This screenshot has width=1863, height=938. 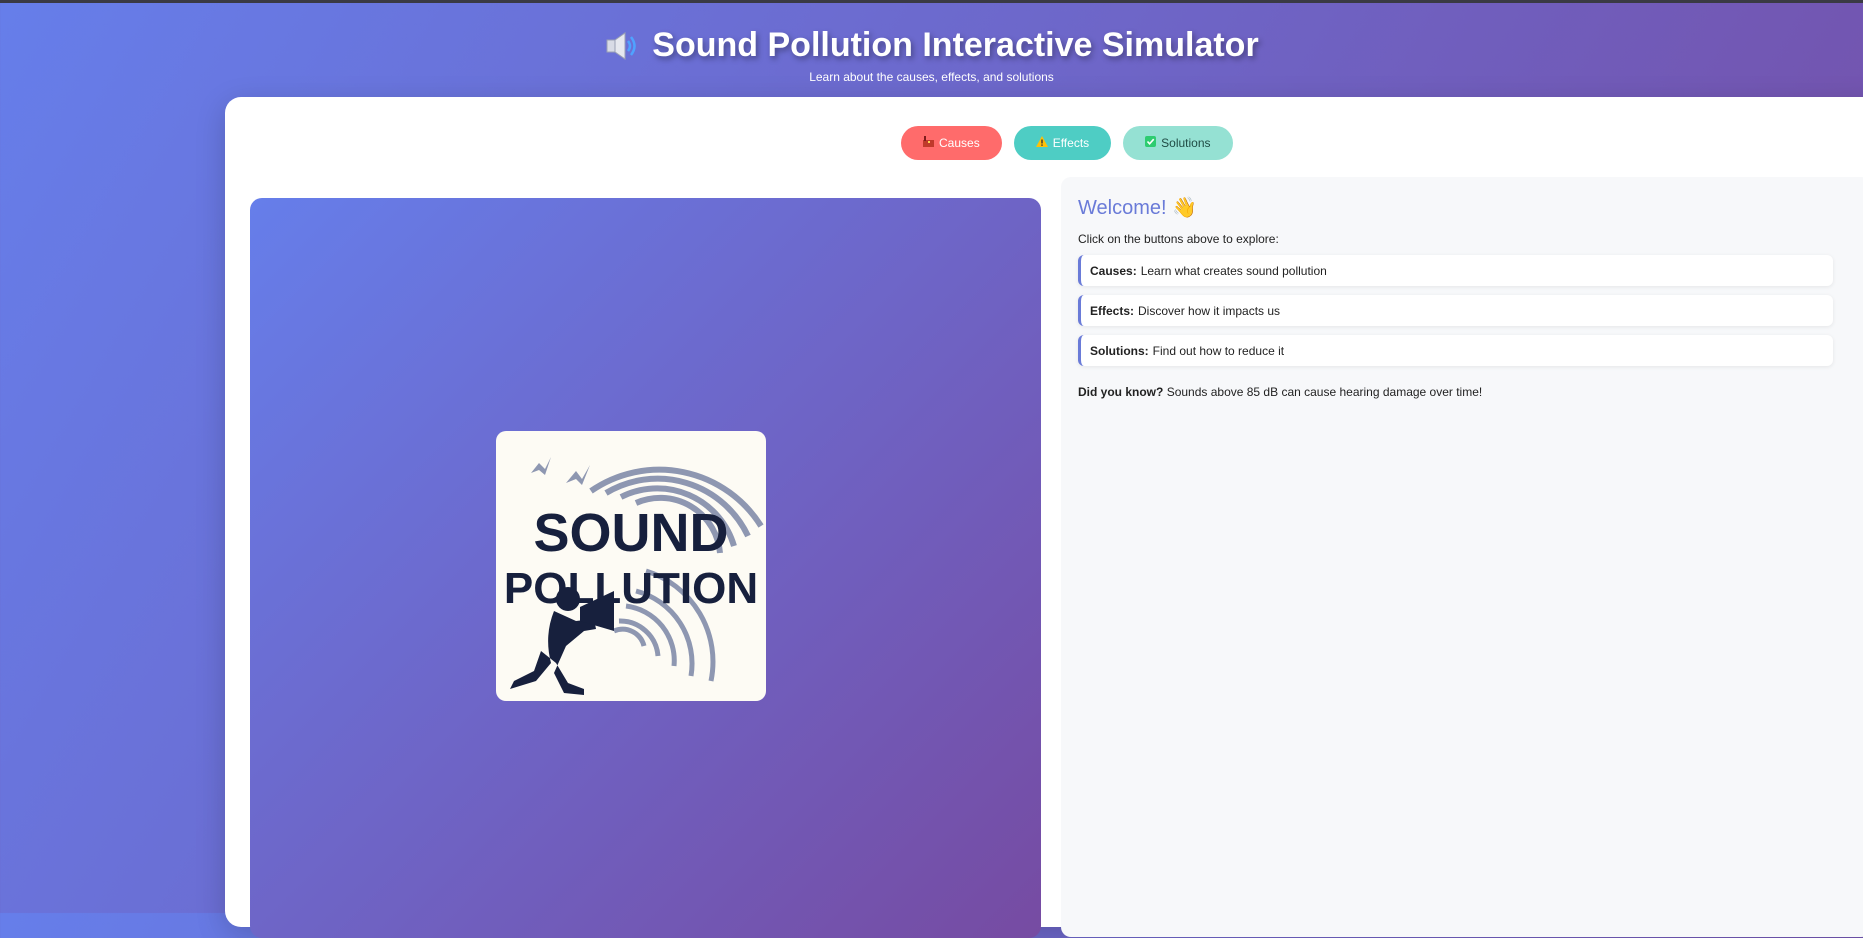 What do you see at coordinates (1041, 143) in the screenshot?
I see `warning-icon` at bounding box center [1041, 143].